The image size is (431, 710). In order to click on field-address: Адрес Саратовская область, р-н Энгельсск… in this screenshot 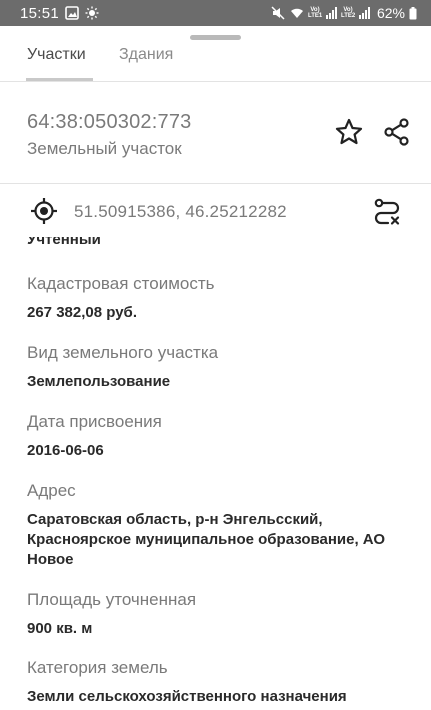, I will do `click(222, 525)`.